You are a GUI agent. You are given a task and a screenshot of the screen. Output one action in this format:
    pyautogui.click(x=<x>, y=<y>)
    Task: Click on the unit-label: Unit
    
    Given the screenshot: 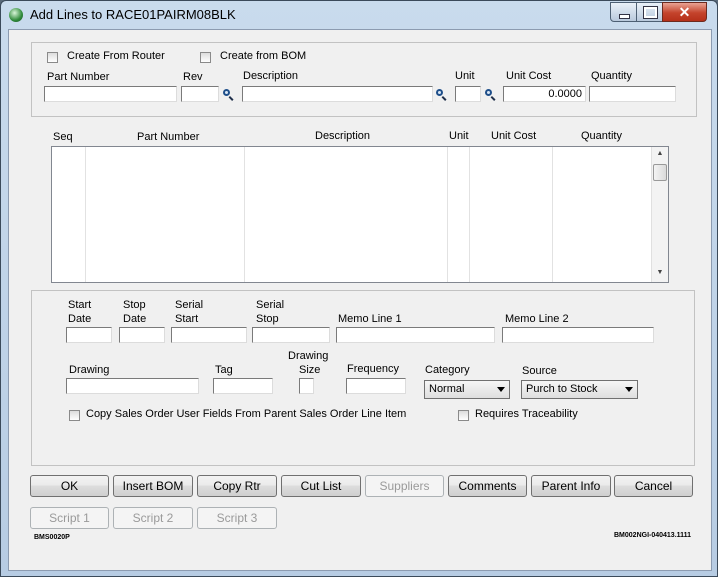 What is the action you would take?
    pyautogui.click(x=465, y=76)
    